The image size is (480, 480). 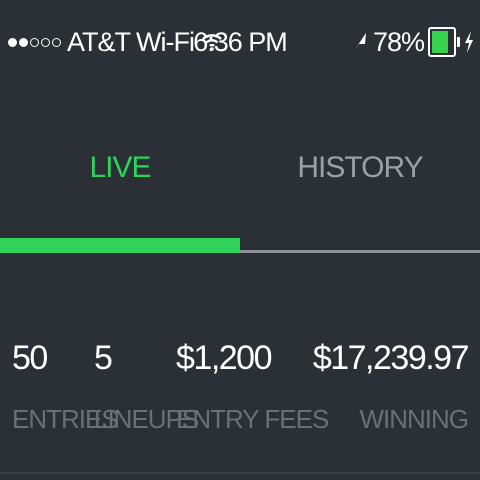 What do you see at coordinates (240, 473) in the screenshot?
I see `bottom-divider` at bounding box center [240, 473].